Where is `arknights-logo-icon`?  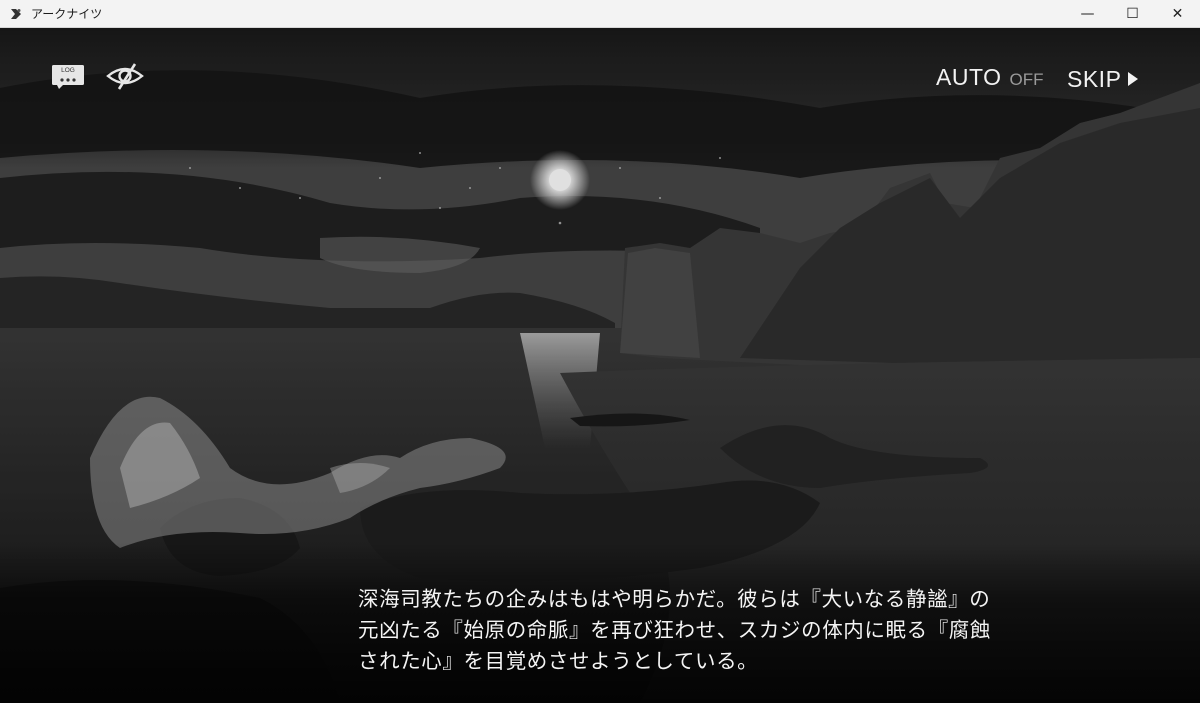
arknights-logo-icon is located at coordinates (16, 13).